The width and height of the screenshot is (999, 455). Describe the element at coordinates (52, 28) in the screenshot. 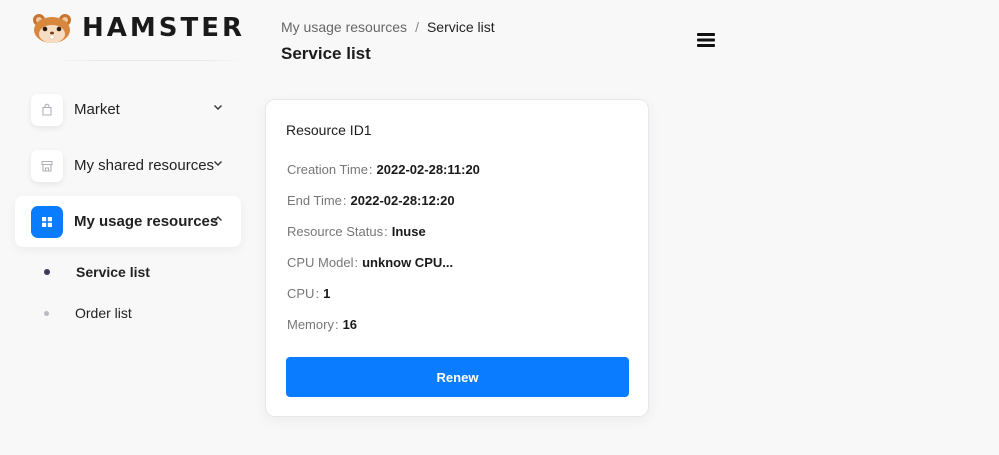

I see `hamster-icon` at that location.